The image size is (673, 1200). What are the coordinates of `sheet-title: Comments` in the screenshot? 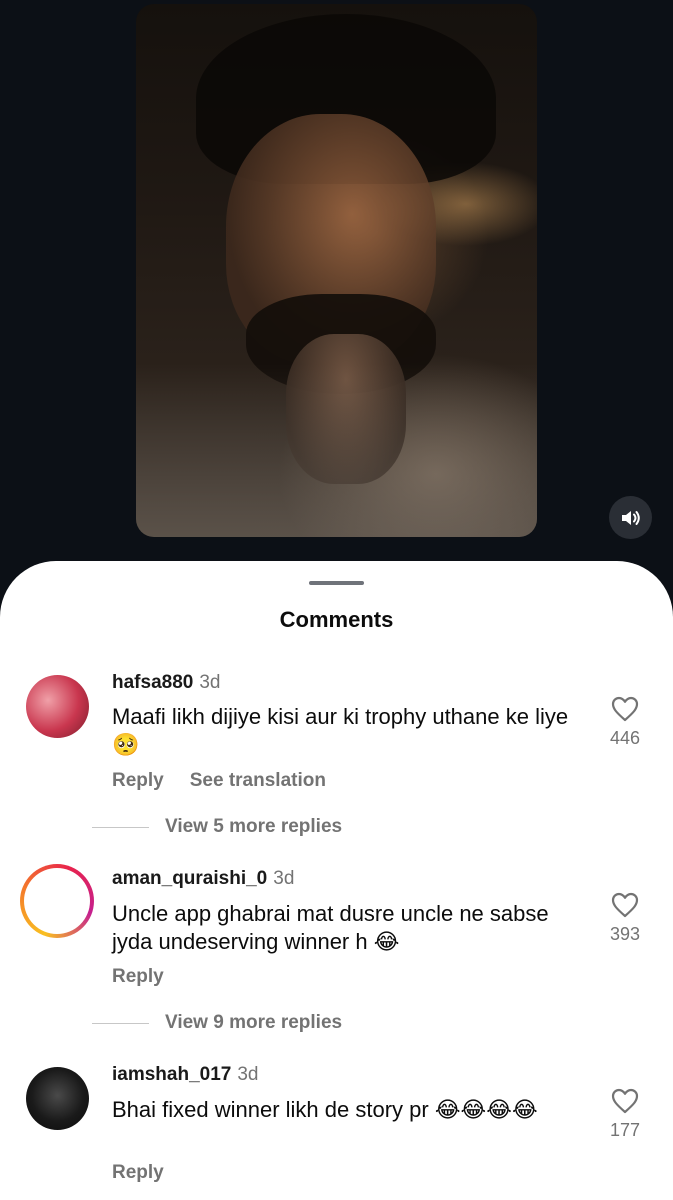 It's located at (336, 619).